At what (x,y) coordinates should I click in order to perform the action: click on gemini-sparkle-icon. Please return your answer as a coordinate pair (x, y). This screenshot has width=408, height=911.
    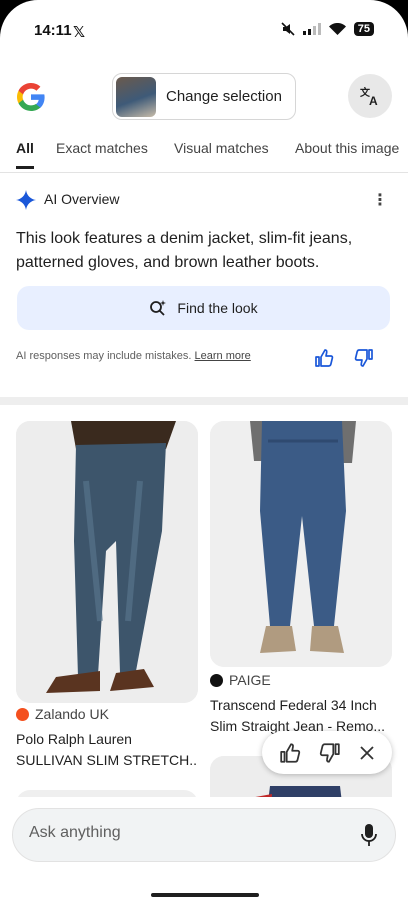
    Looking at the image, I should click on (26, 200).